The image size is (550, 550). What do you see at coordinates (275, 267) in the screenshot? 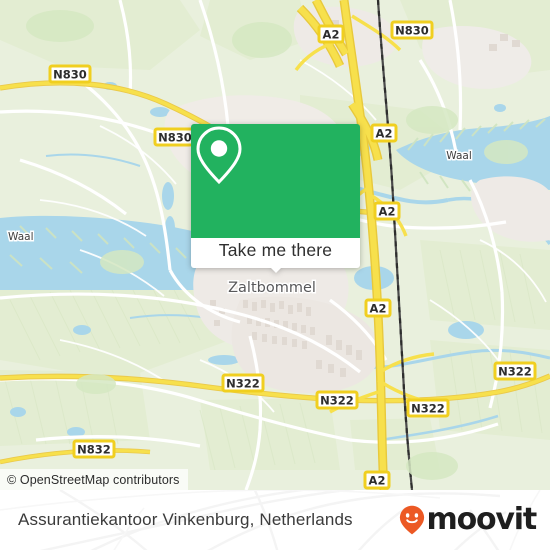
I see `callout-pointer` at bounding box center [275, 267].